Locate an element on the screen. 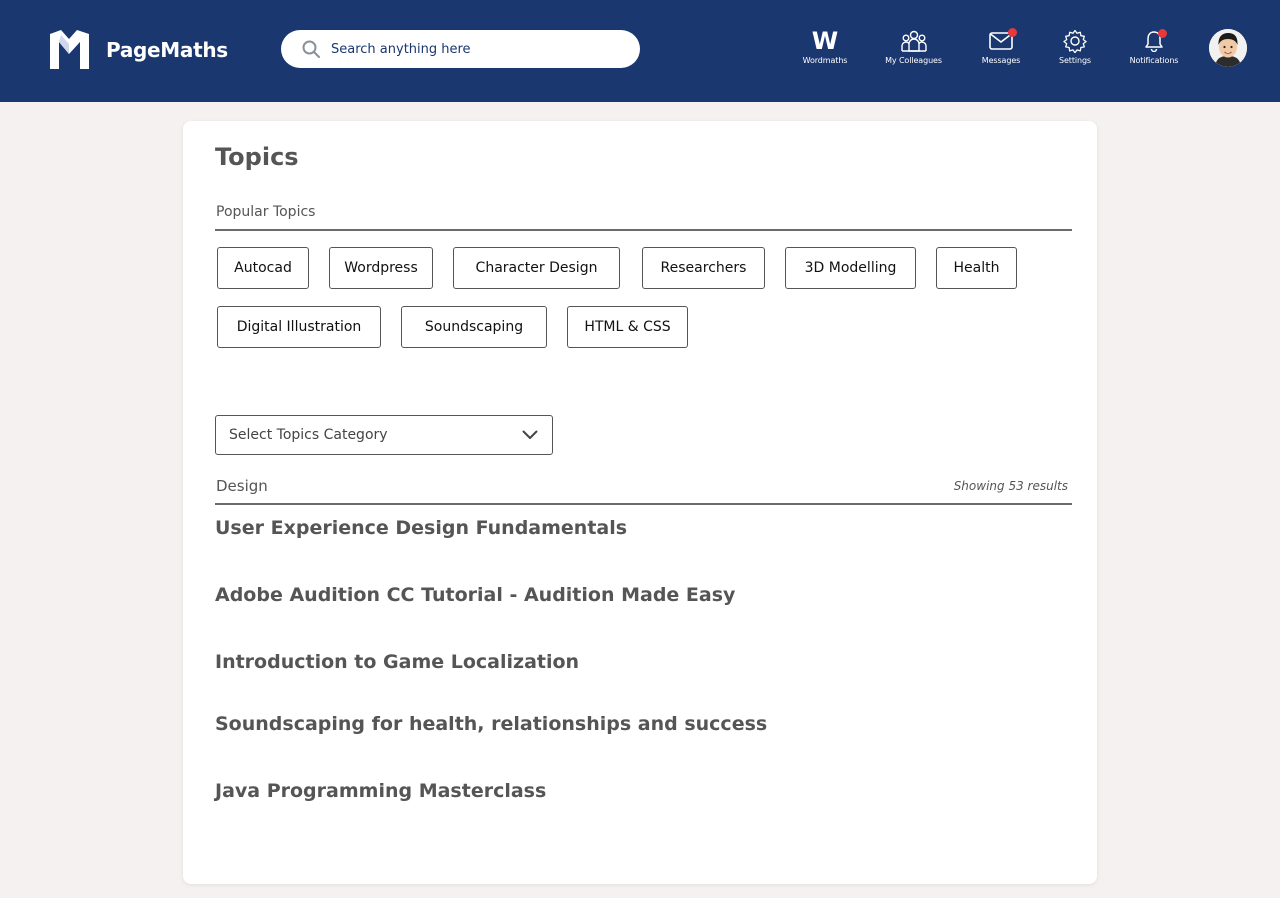  notification-badge is located at coordinates (1162, 33).